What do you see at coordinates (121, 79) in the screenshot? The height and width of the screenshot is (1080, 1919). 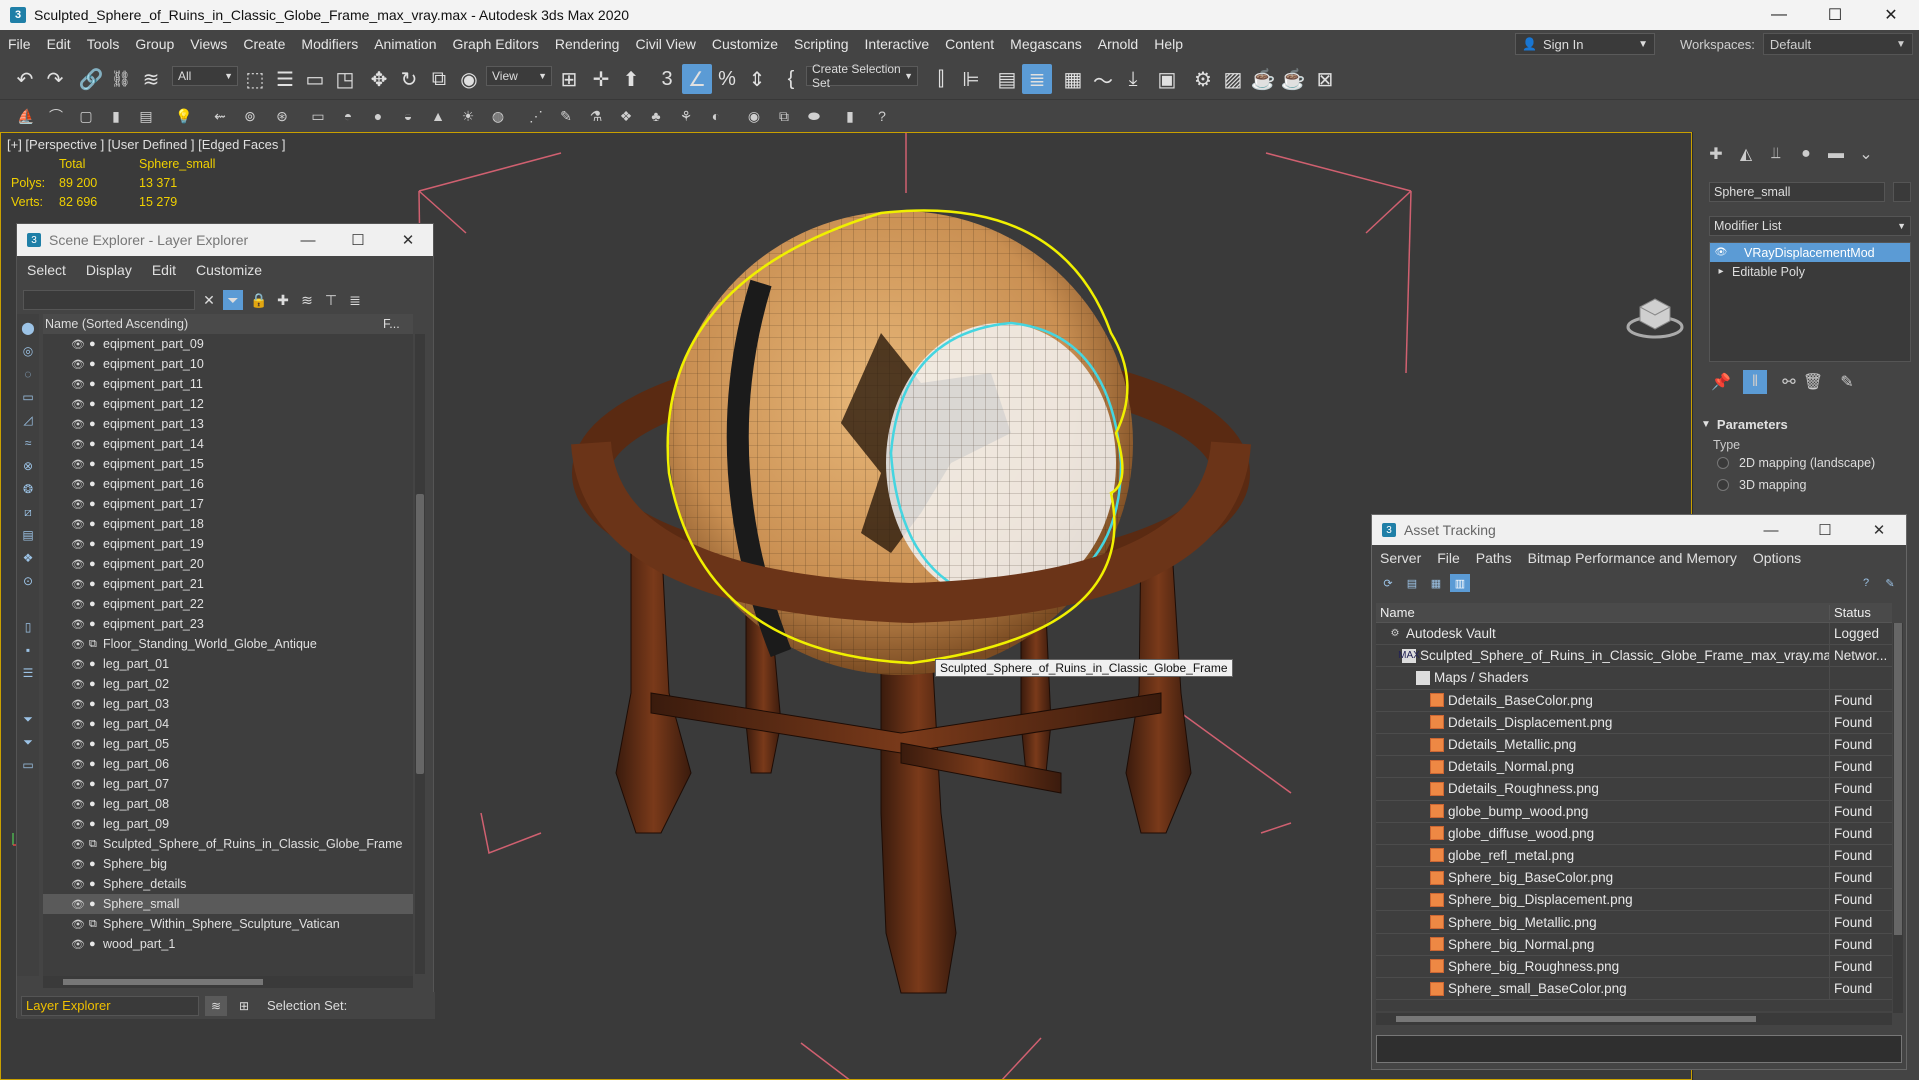 I see `unlink-icon: ⛓` at bounding box center [121, 79].